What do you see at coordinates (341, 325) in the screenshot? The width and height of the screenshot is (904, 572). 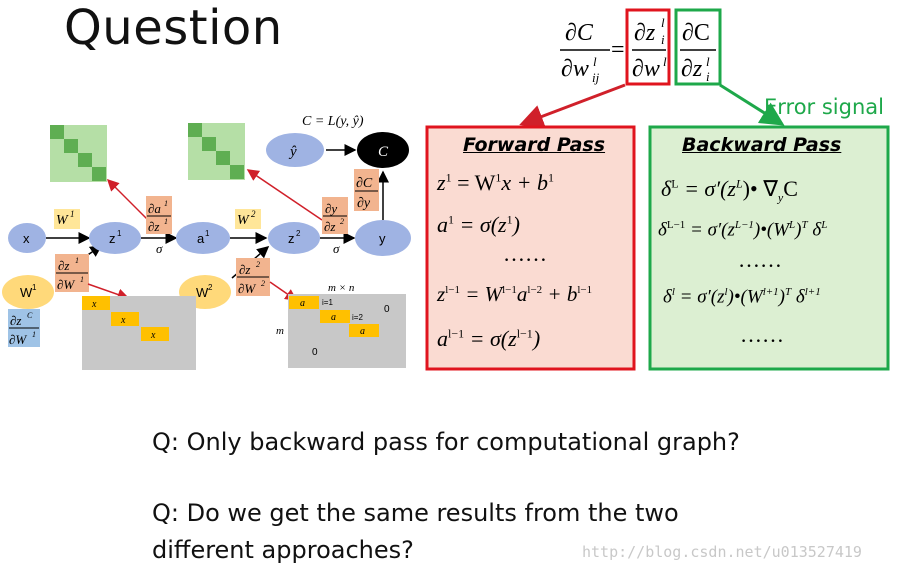 I see `matrix-2: m × n m a i=1 a i=2 a 0 0` at bounding box center [341, 325].